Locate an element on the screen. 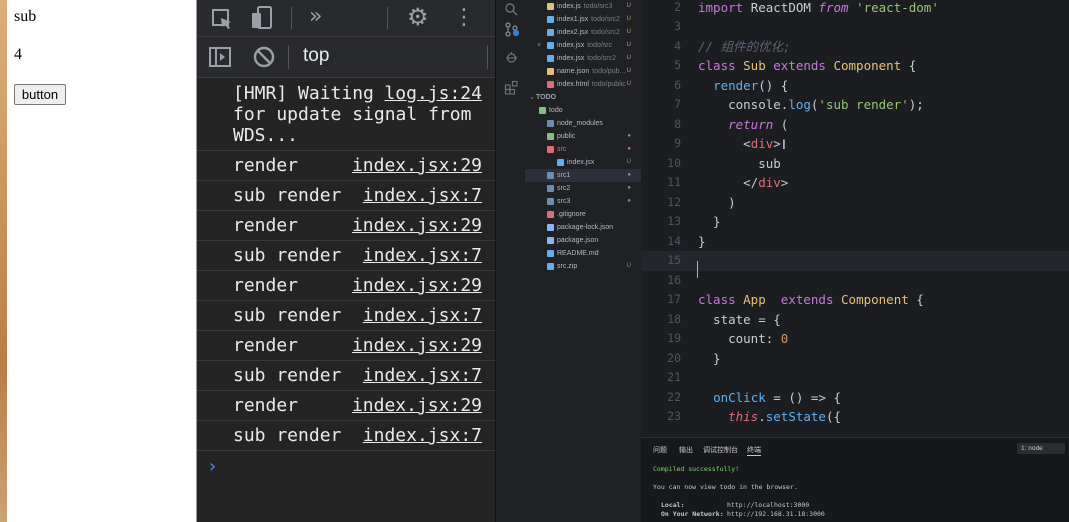 Image resolution: width=1069 pixels, height=522 pixels. code-line: 3 is located at coordinates (855, 27).